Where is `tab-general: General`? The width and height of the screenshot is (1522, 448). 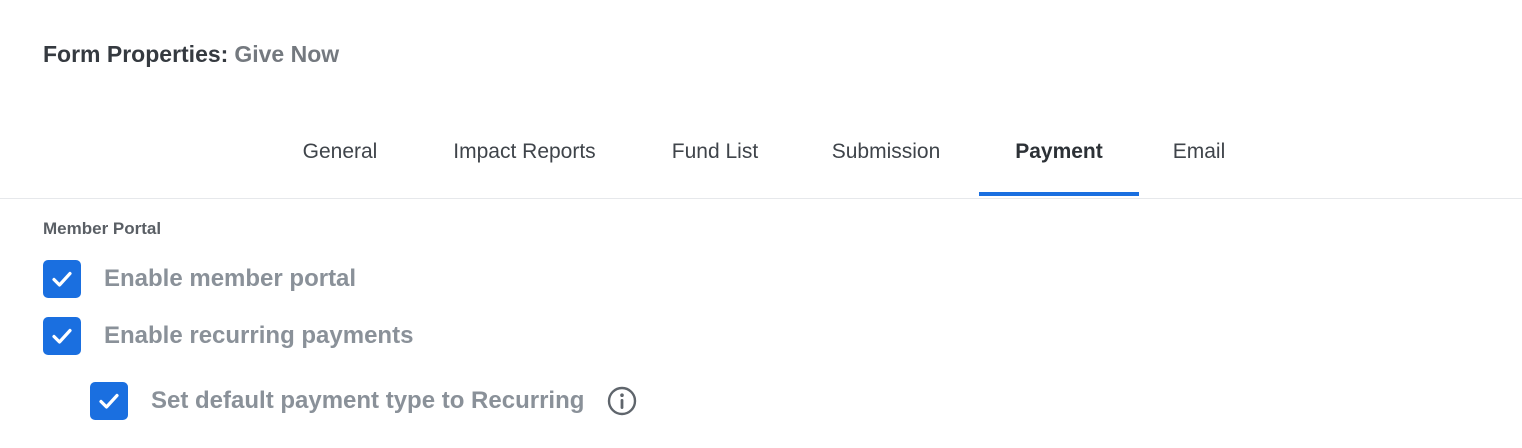 tab-general: General is located at coordinates (340, 157).